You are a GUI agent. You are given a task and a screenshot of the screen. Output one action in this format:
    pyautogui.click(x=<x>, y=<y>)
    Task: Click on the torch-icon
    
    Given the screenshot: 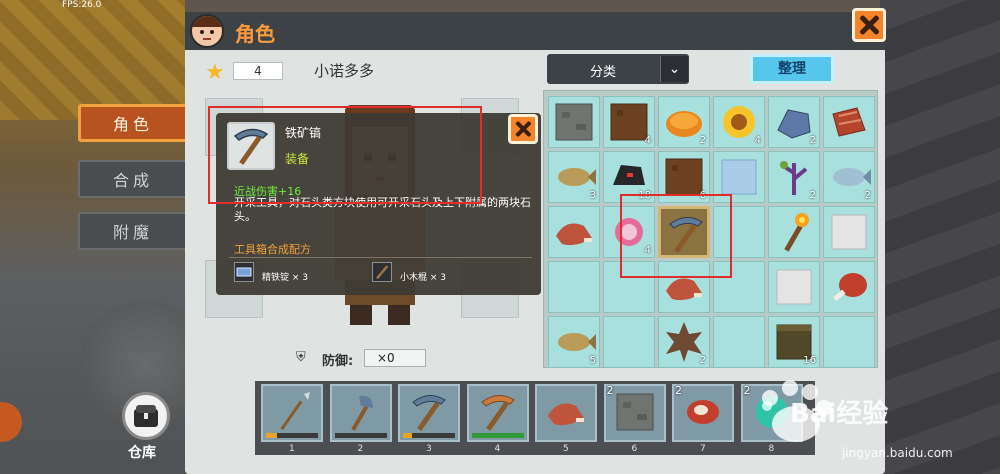 What is the action you would take?
    pyautogui.click(x=794, y=234)
    